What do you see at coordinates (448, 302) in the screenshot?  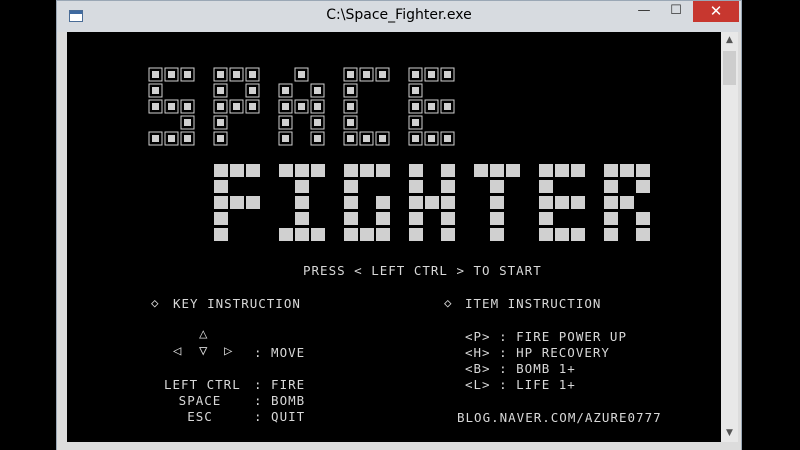 I see `diamond-icon: ◇` at bounding box center [448, 302].